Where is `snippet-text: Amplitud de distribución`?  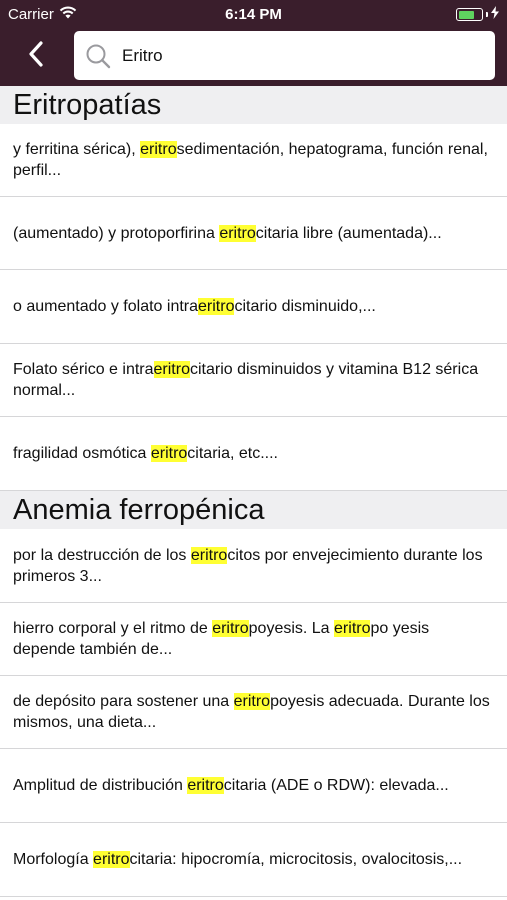
snippet-text: Amplitud de distribución is located at coordinates (100, 785).